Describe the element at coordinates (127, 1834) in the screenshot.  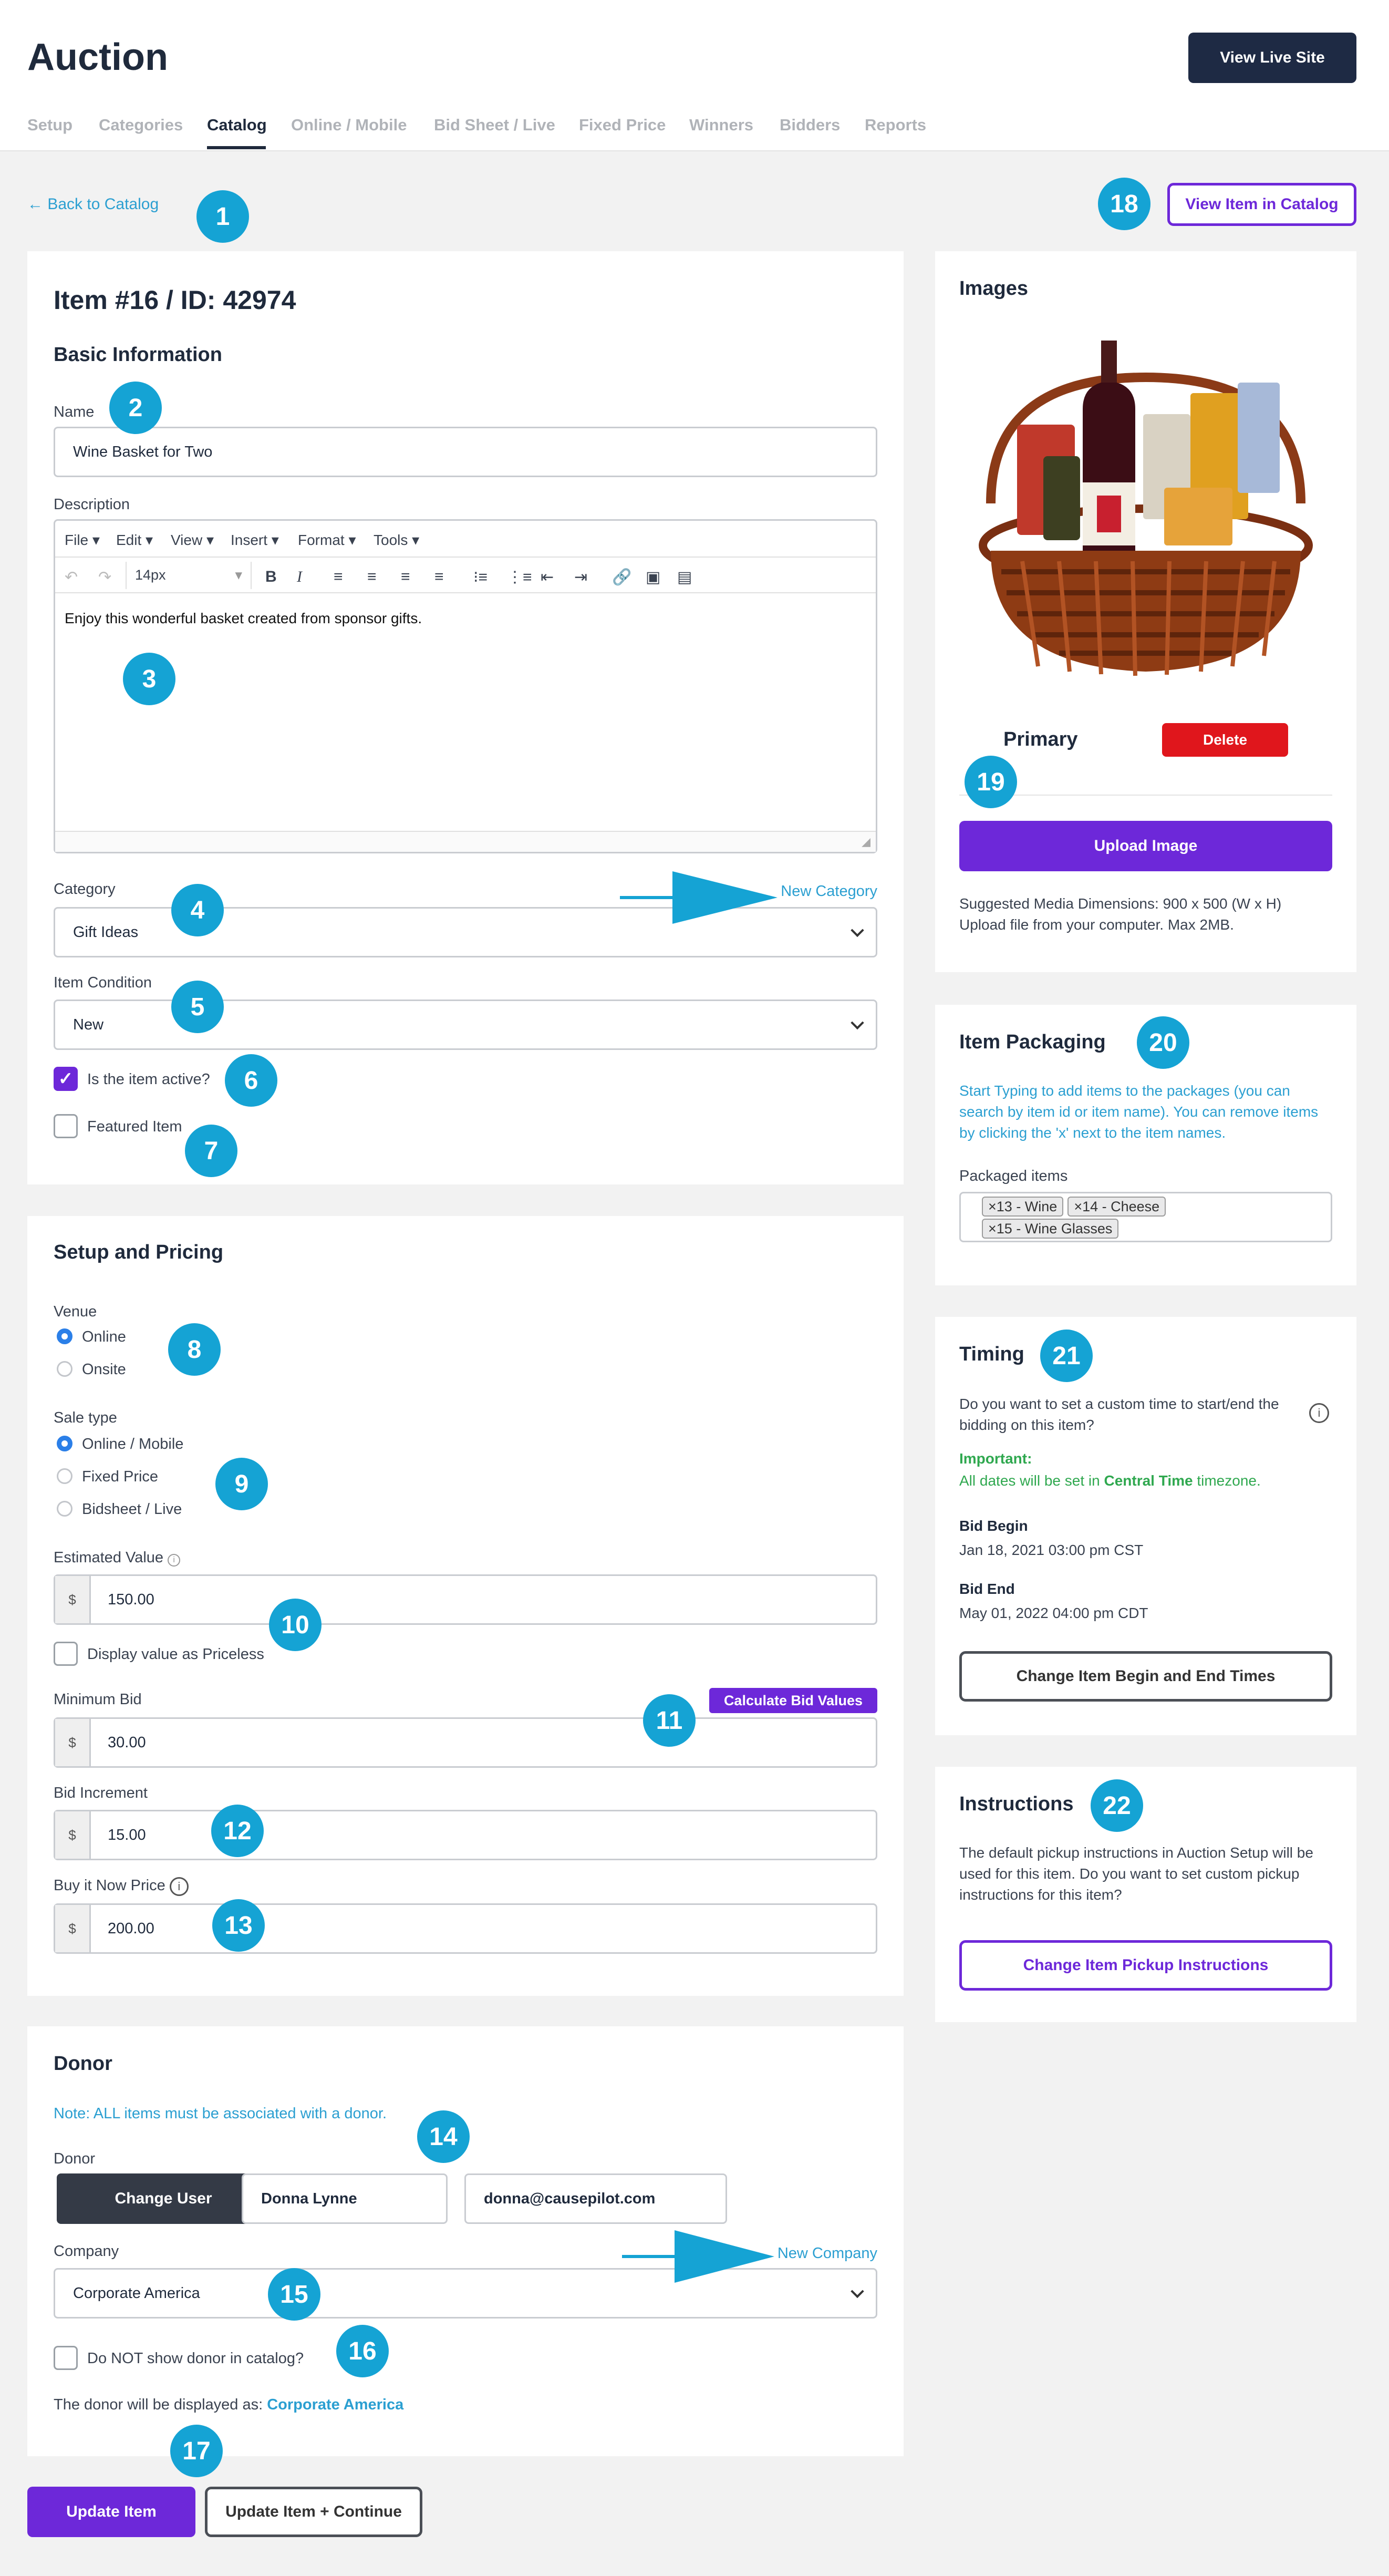
I see `bid-increment-value: 15.00` at that location.